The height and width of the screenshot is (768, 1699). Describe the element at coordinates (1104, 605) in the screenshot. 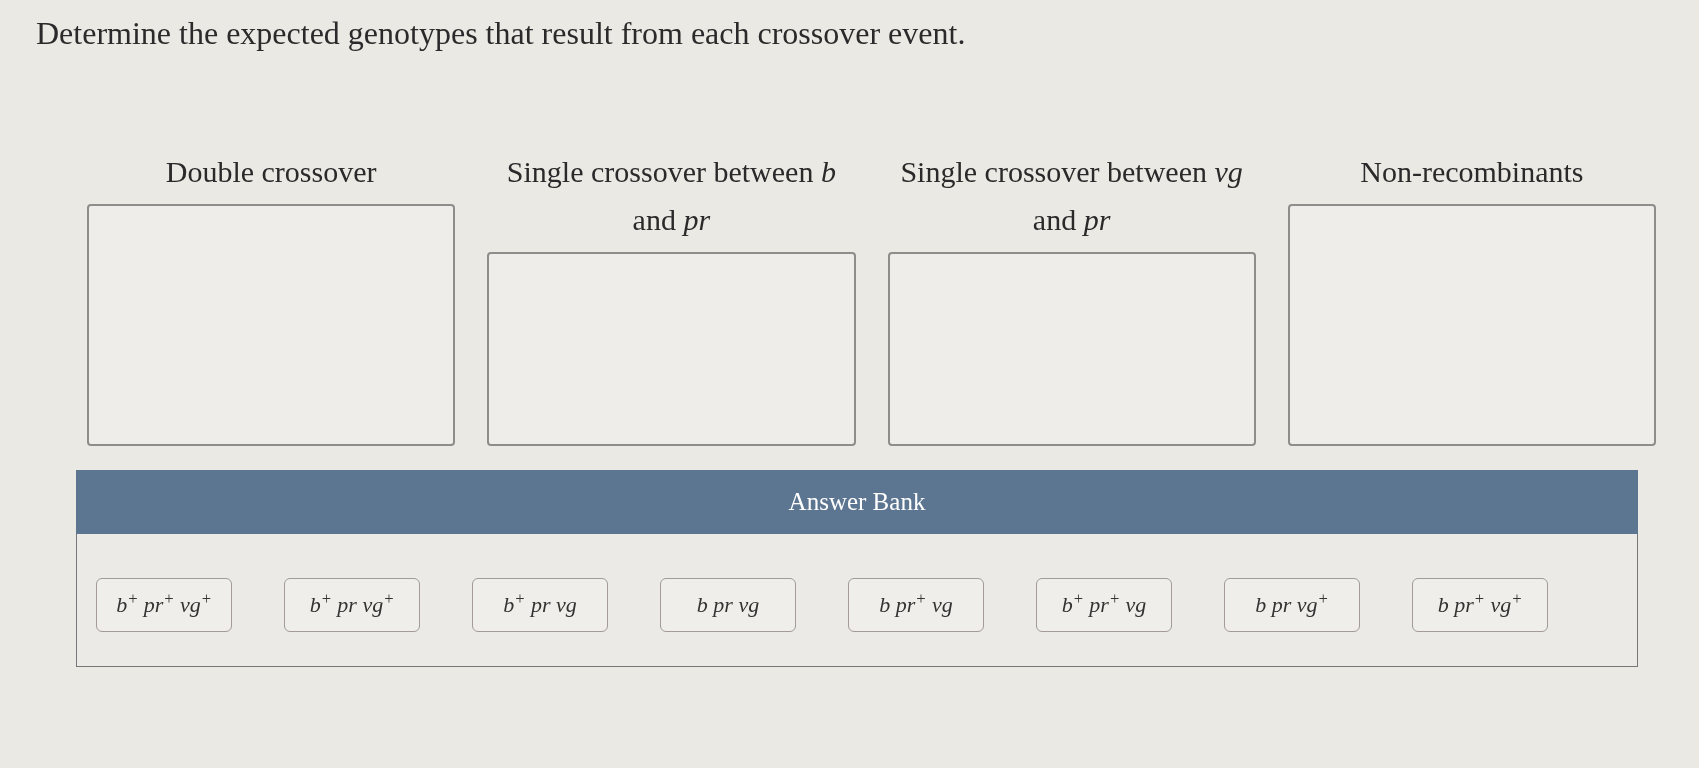

I see `genotype-chip: b$^{+}$ pr$^{+}$ vg` at that location.